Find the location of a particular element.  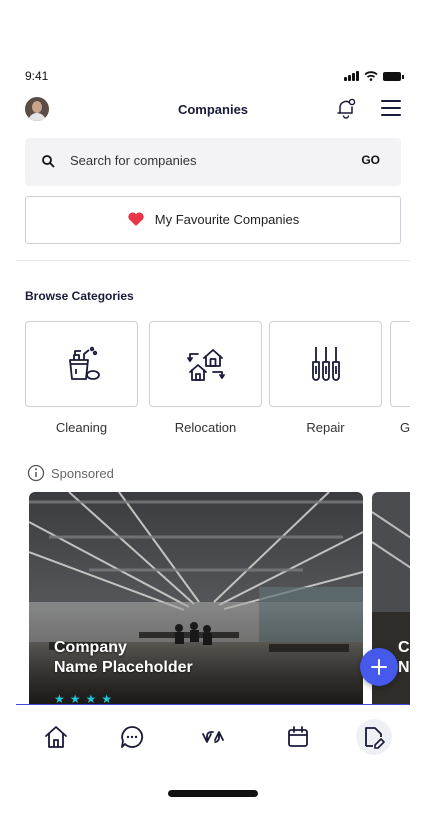

tab-chat is located at coordinates (132, 737).